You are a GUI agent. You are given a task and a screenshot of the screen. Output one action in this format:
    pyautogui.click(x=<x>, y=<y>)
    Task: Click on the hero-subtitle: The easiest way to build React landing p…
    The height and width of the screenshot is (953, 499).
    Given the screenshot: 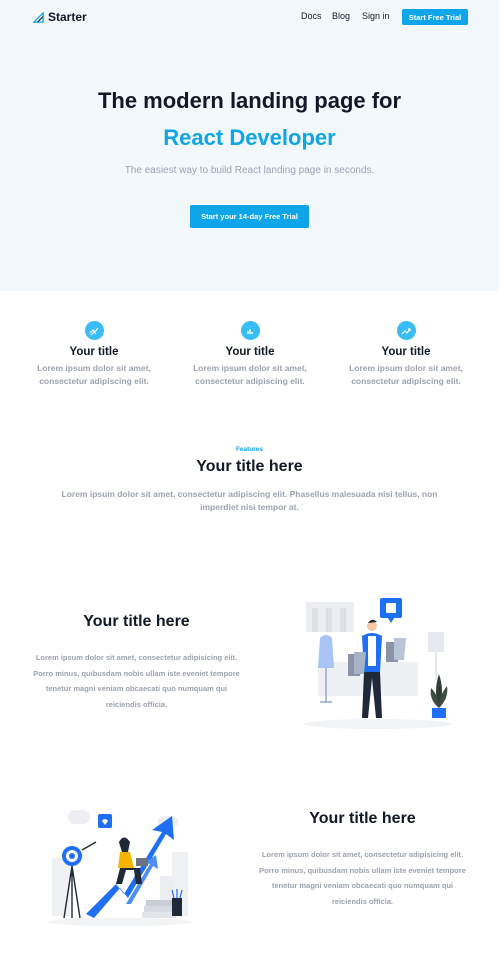 What is the action you would take?
    pyautogui.click(x=249, y=170)
    